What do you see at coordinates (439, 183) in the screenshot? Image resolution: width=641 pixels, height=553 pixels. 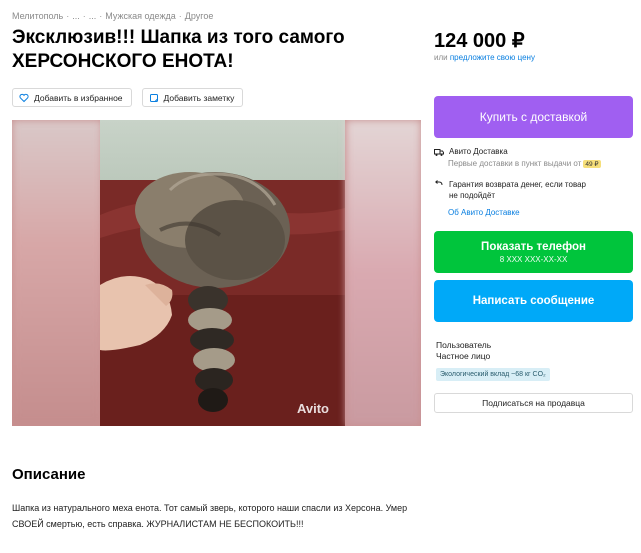 I see `return-arrow-icon` at bounding box center [439, 183].